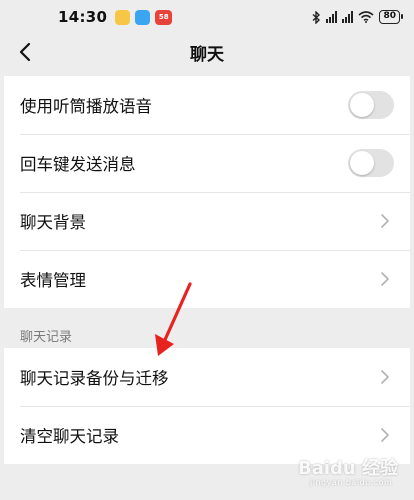  I want to click on earpiece-voice-toggle, so click(371, 105).